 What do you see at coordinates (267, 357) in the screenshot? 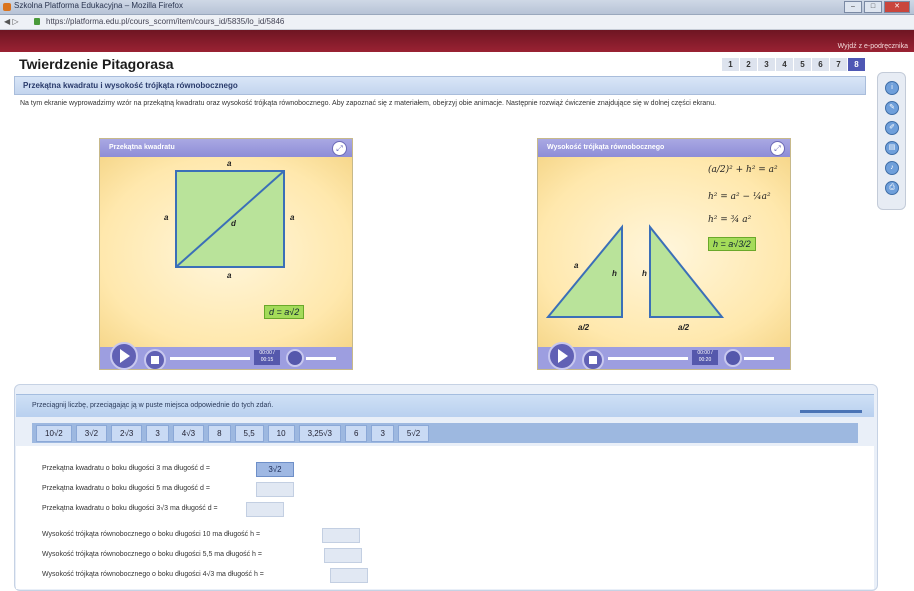
I see `time-display: 00:00 / 00:15` at bounding box center [267, 357].